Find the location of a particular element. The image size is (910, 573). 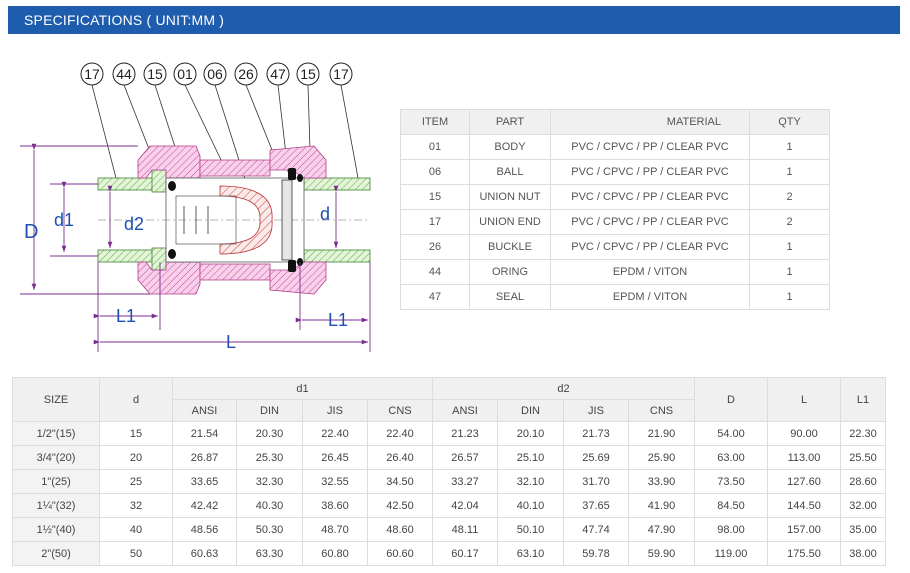

table-row: 26 BUCKLE PVC / CPVC / PP / CLEAR PVC 1 is located at coordinates (615, 247).